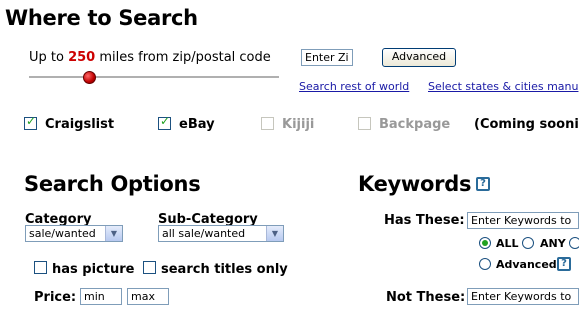  I want to click on zip-input, so click(327, 57).